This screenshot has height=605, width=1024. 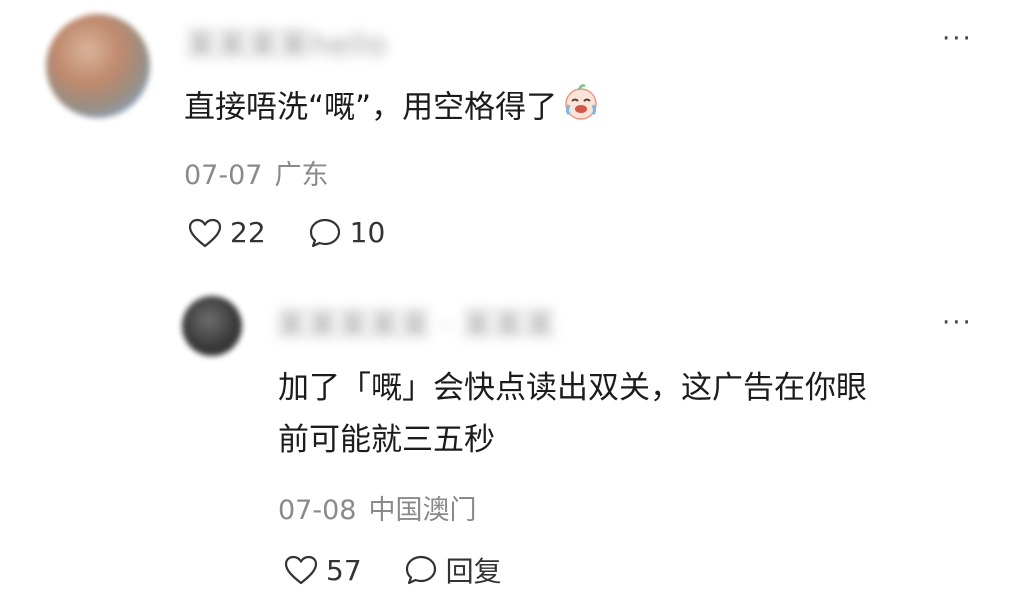 I want to click on comment-author-name: 某某某某hello, so click(x=287, y=42).